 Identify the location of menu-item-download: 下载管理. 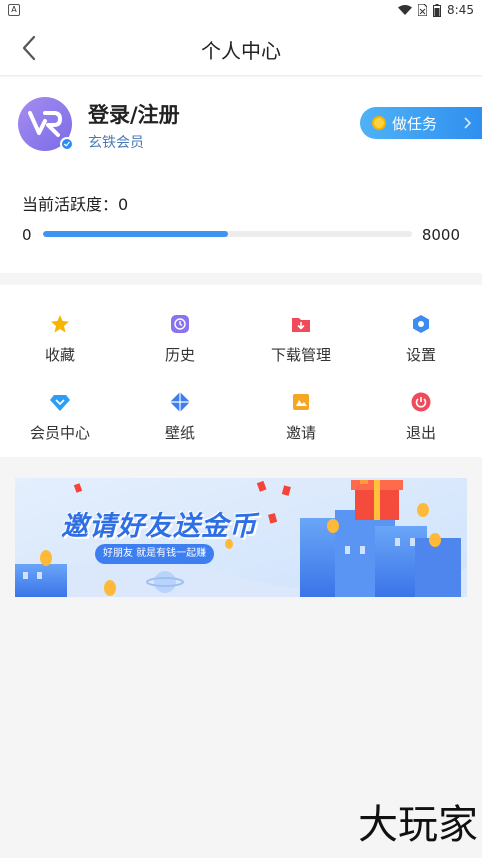
(301, 336).